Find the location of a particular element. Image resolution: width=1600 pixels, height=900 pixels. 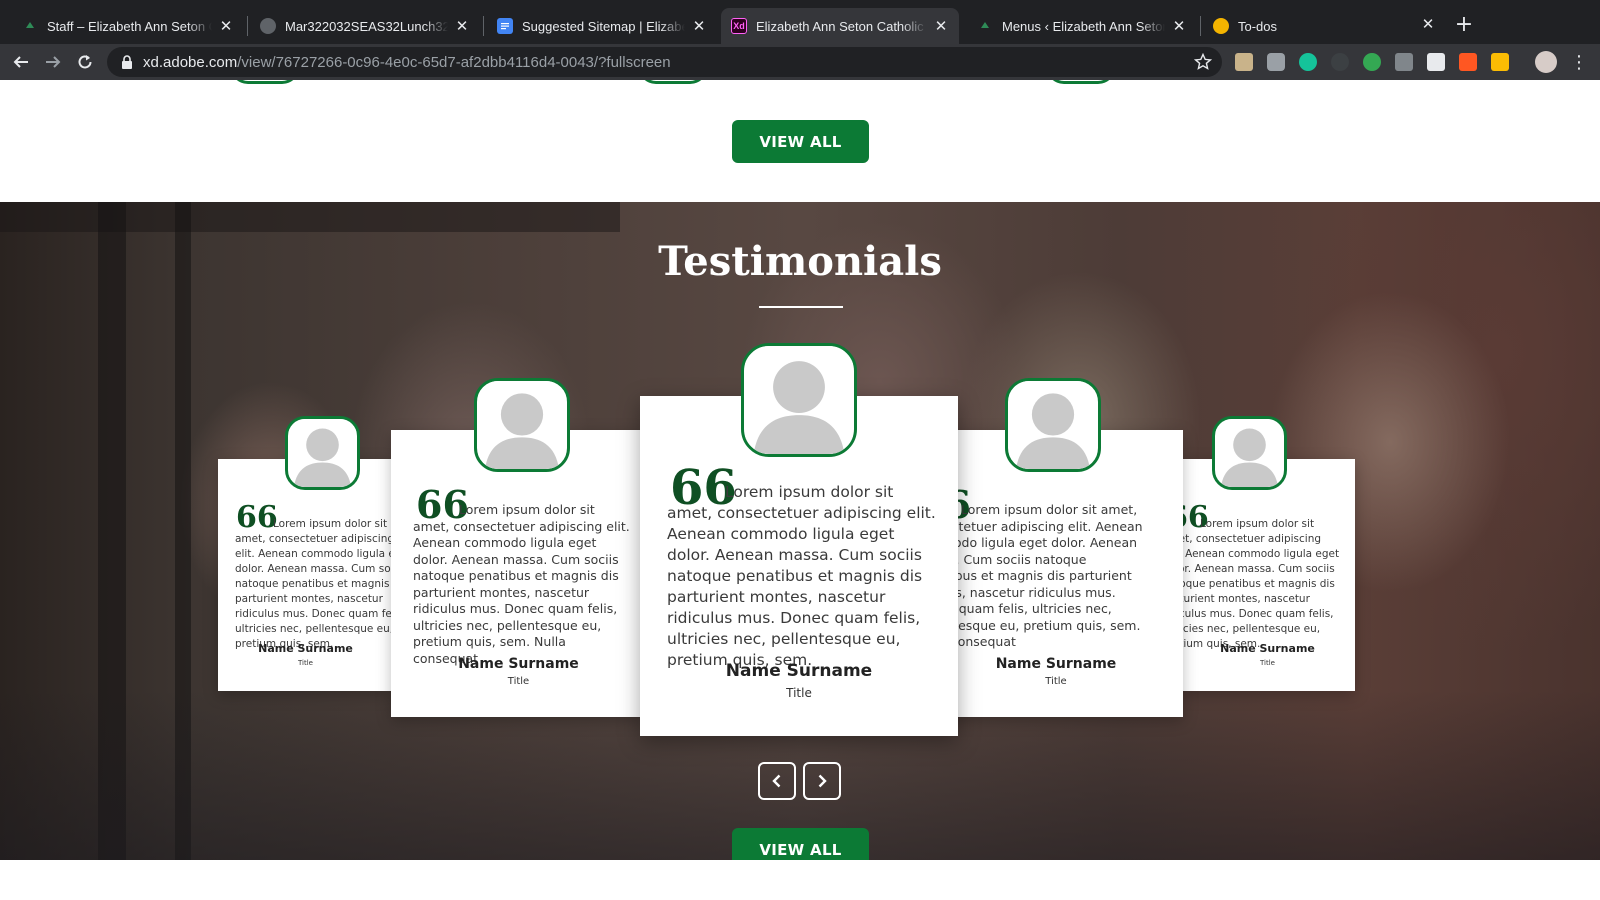

carousel-next-button is located at coordinates (822, 781).